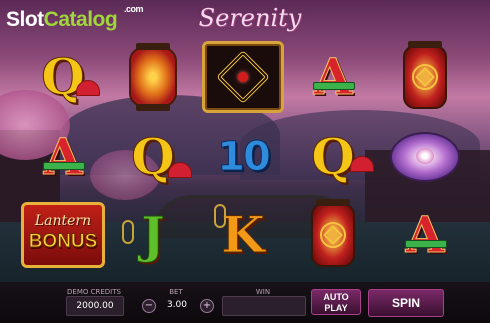 The image size is (490, 323). What do you see at coordinates (263, 292) in the screenshot?
I see `win-label: WIN` at bounding box center [263, 292].